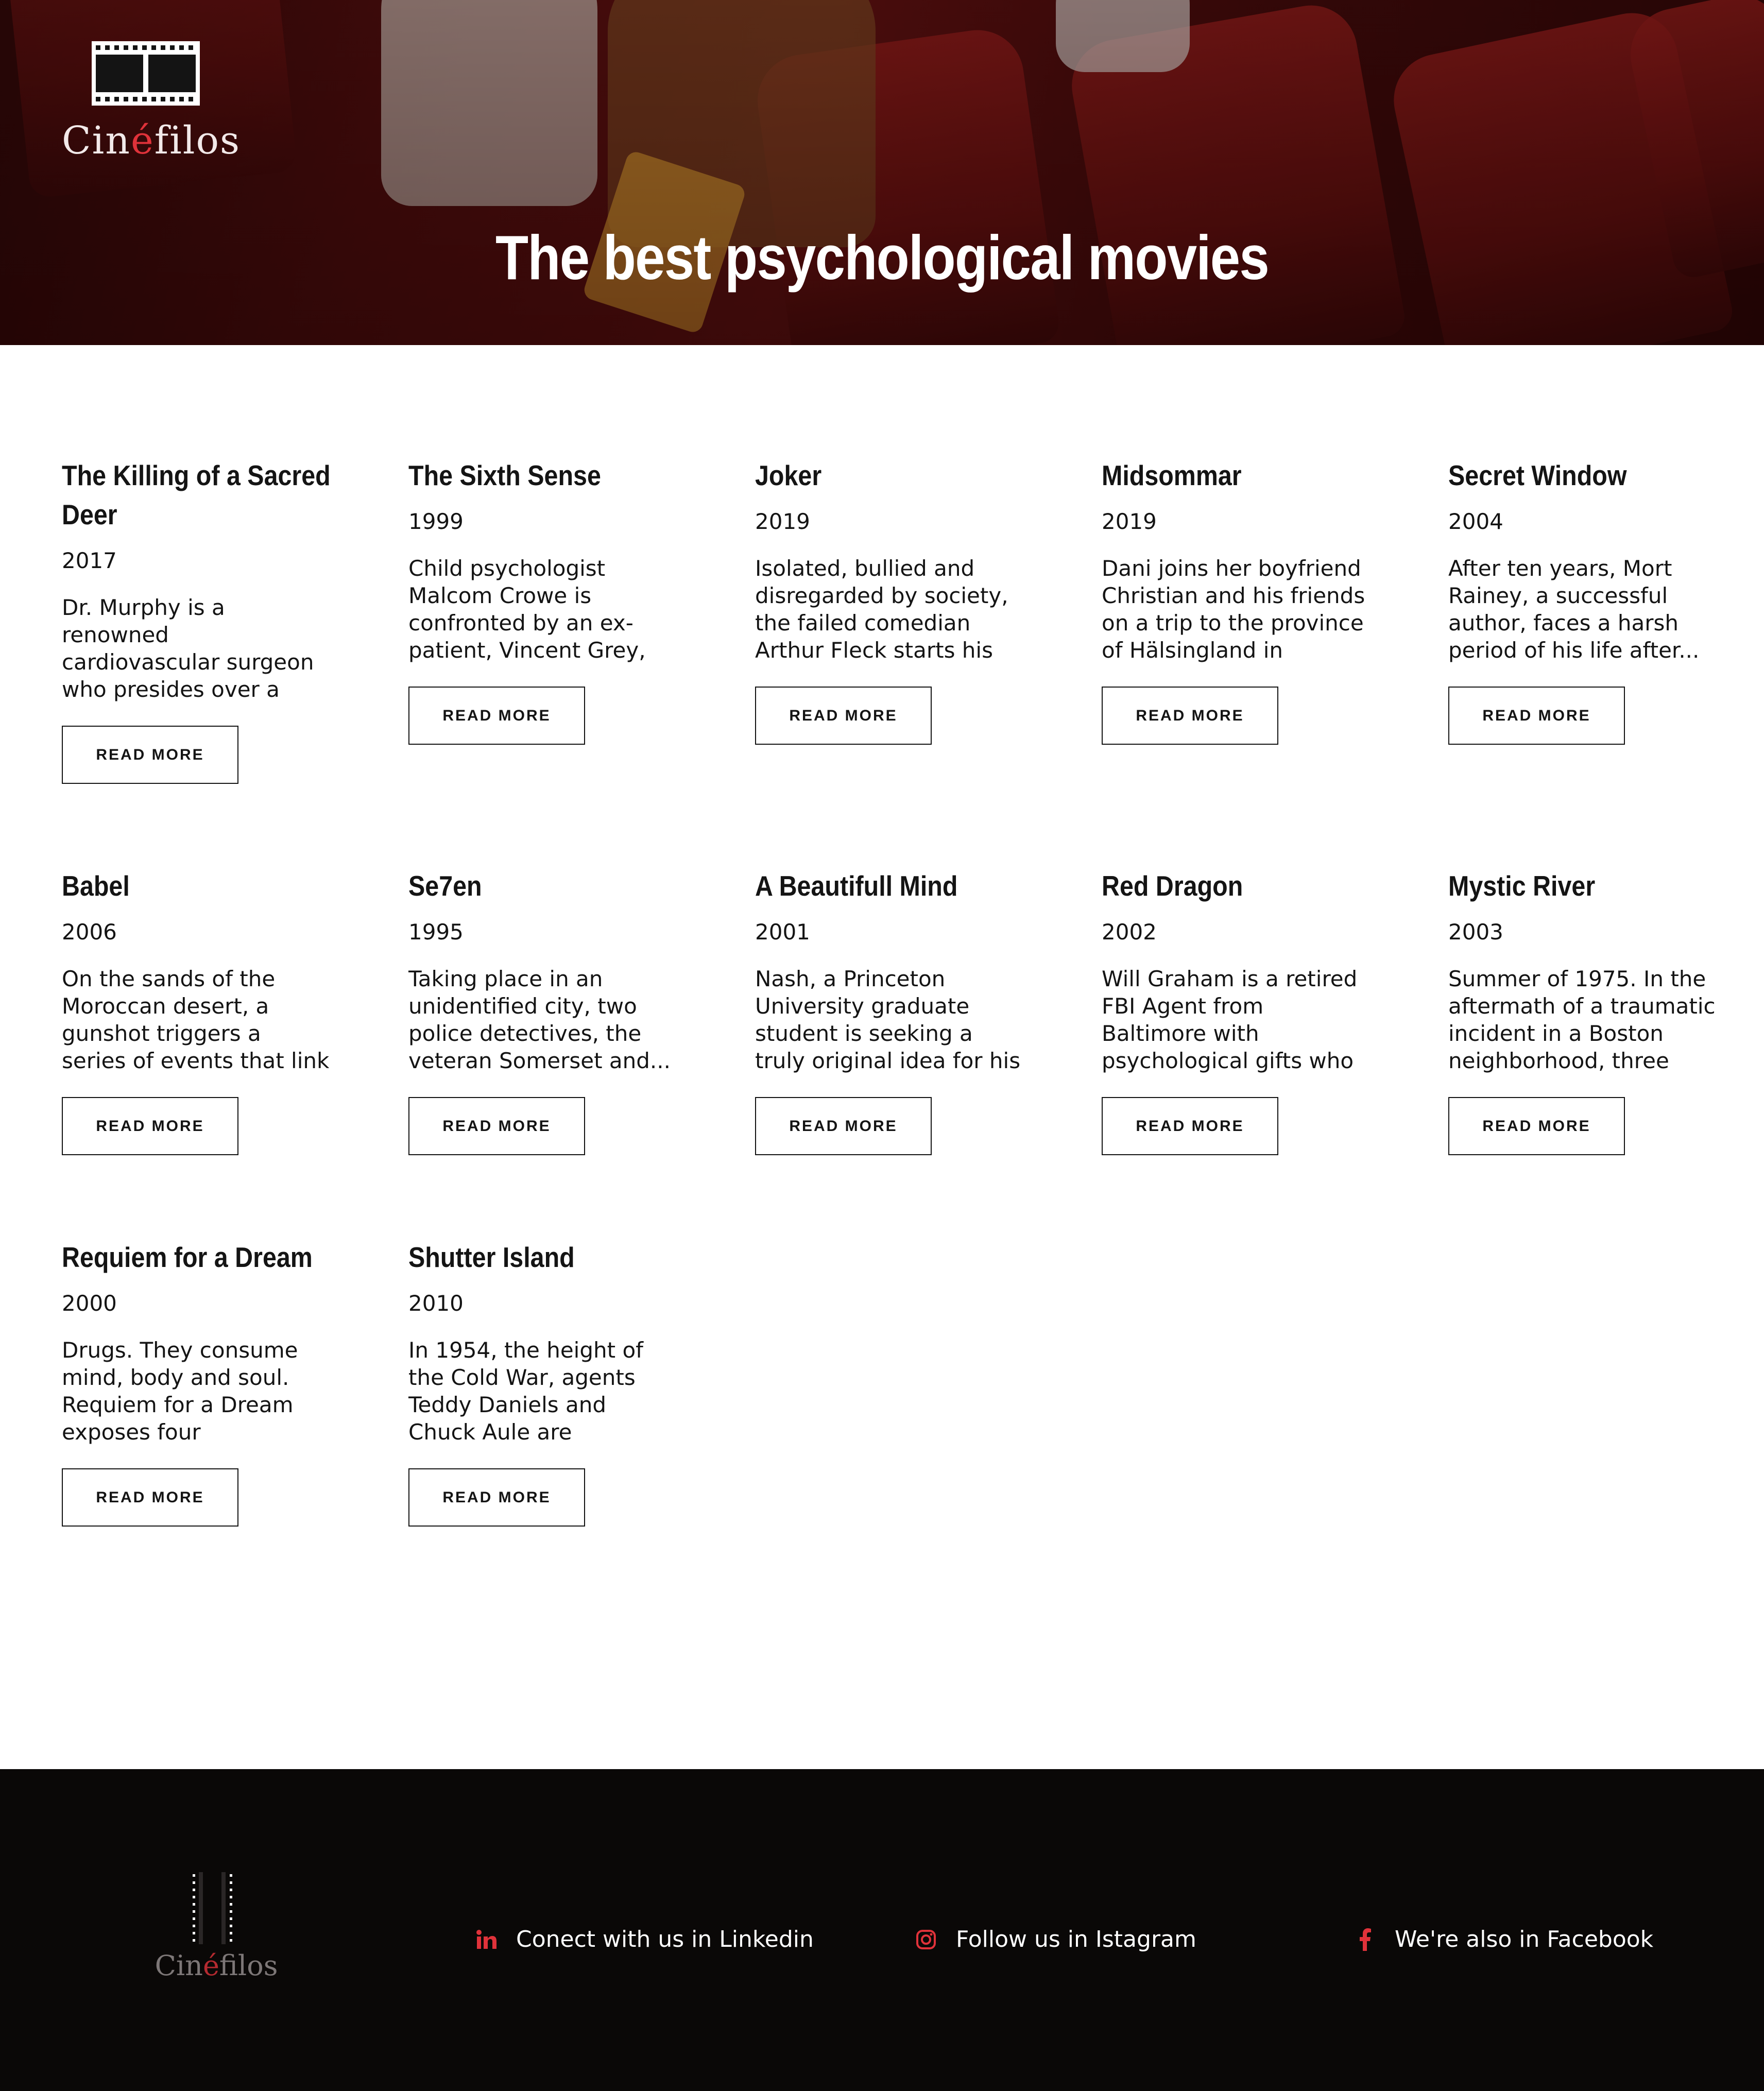  What do you see at coordinates (856, 886) in the screenshot?
I see `movie-title: A Beautifull Mind` at bounding box center [856, 886].